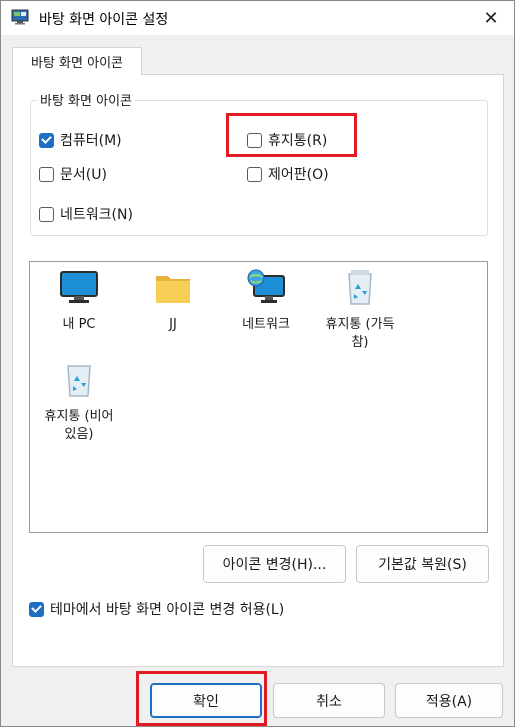 This screenshot has height=727, width=515. Describe the element at coordinates (360, 287) in the screenshot. I see `recycle-bin-full-icon` at that location.